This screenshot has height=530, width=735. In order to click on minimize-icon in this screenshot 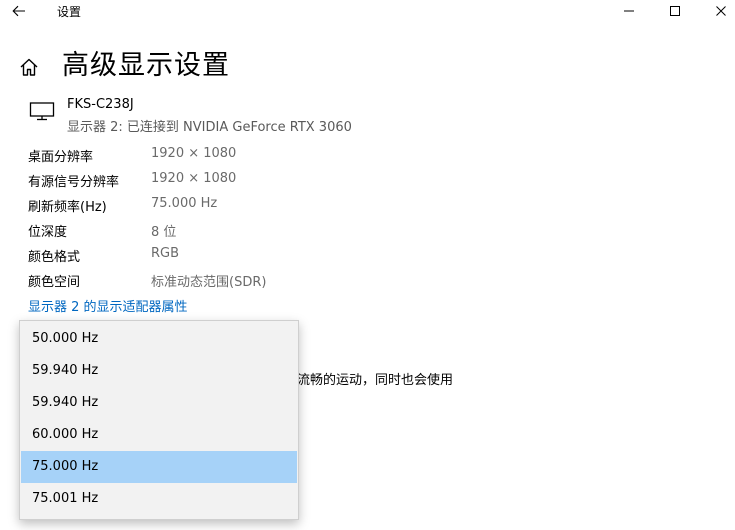, I will do `click(629, 11)`.